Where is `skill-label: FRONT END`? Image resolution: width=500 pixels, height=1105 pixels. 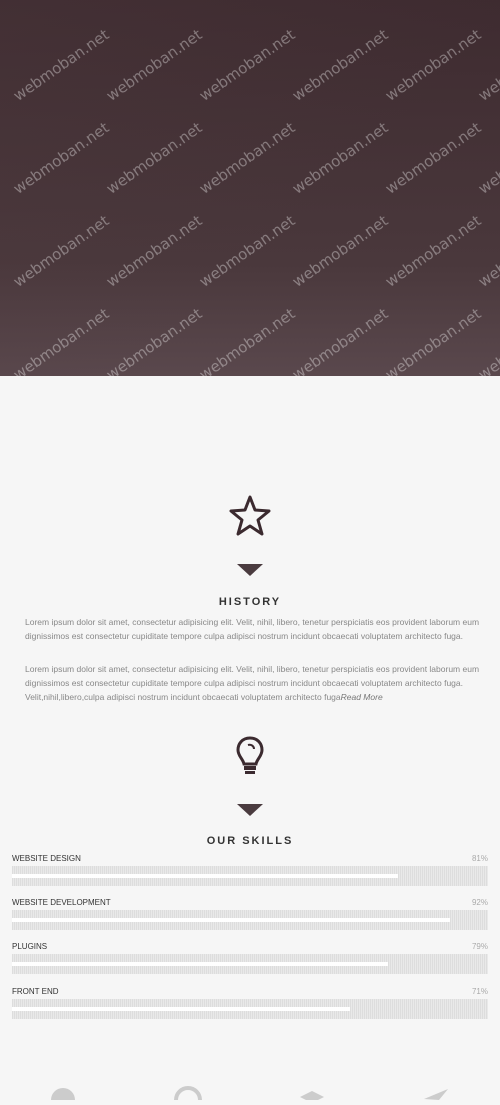
skill-label: FRONT END is located at coordinates (35, 991).